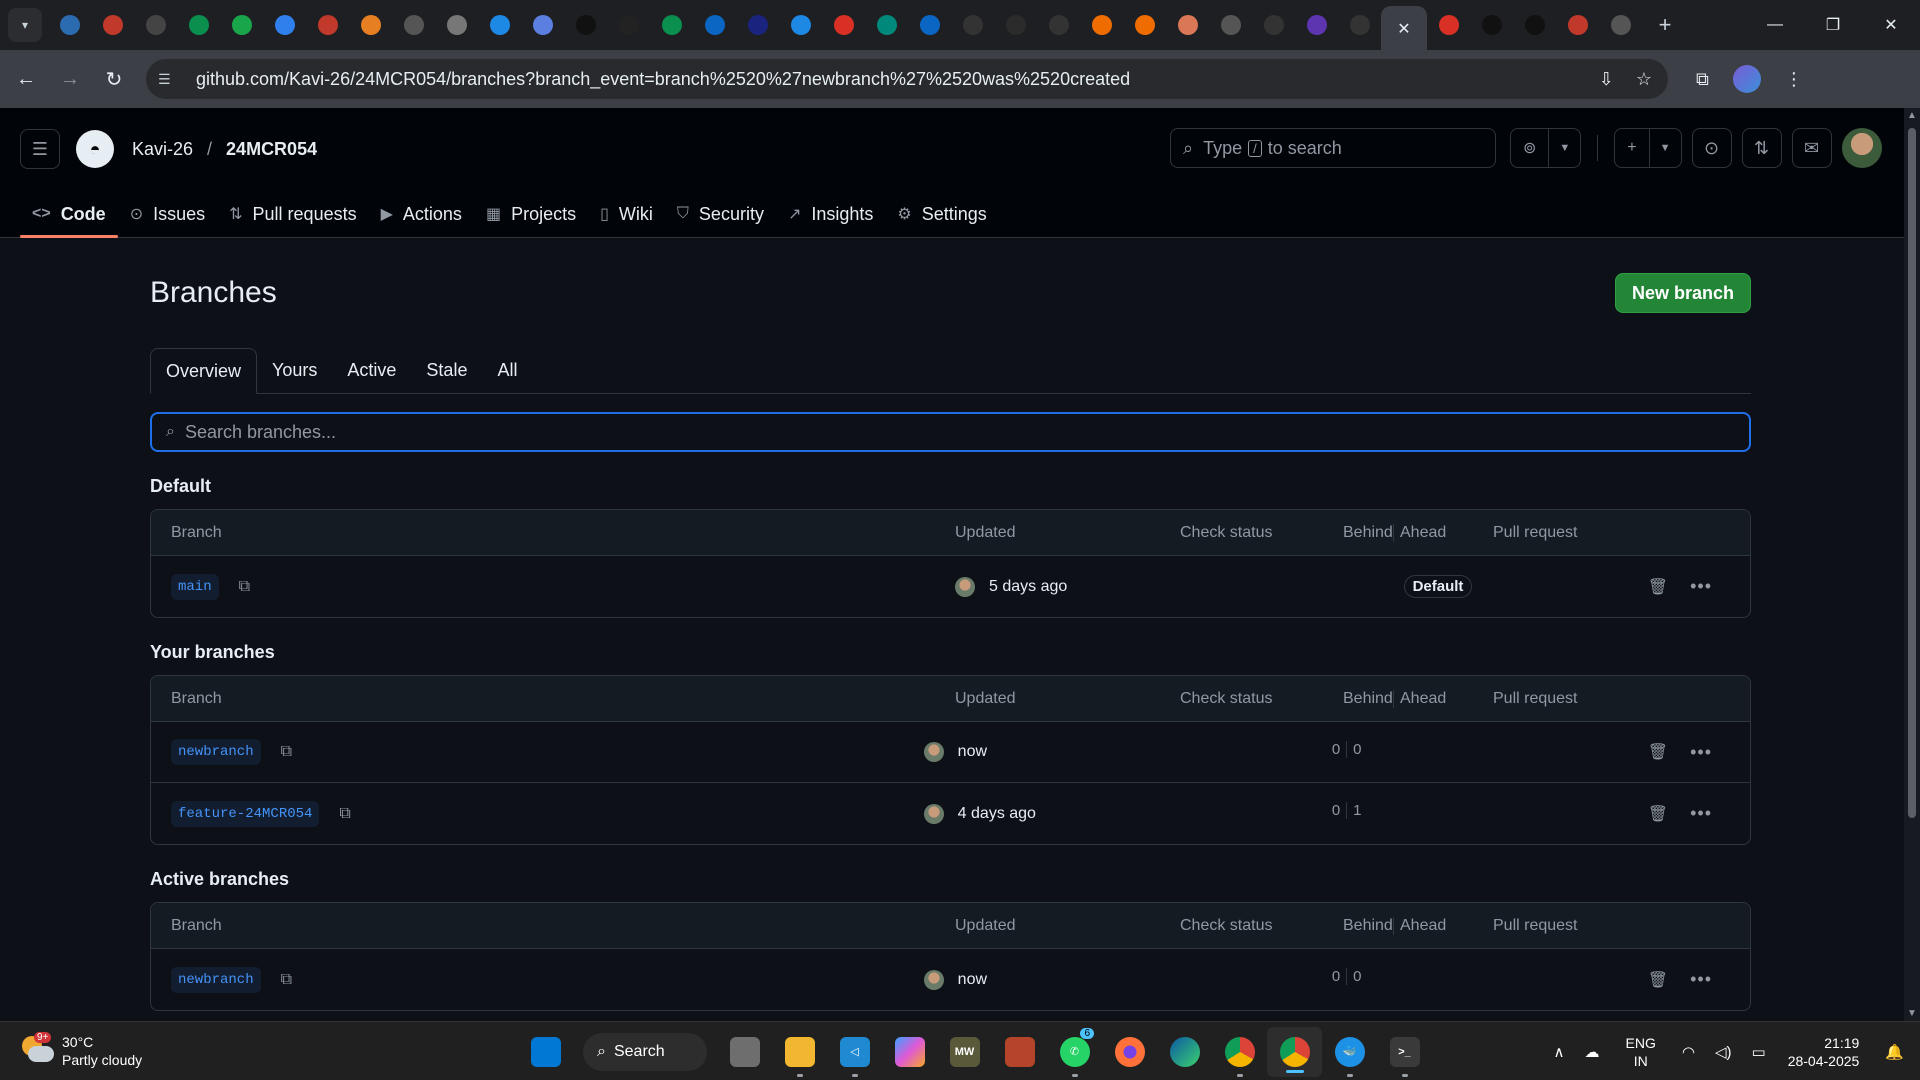 The image size is (1920, 1080). Describe the element at coordinates (69, 214) in the screenshot. I see `tab-code: <> Code` at that location.